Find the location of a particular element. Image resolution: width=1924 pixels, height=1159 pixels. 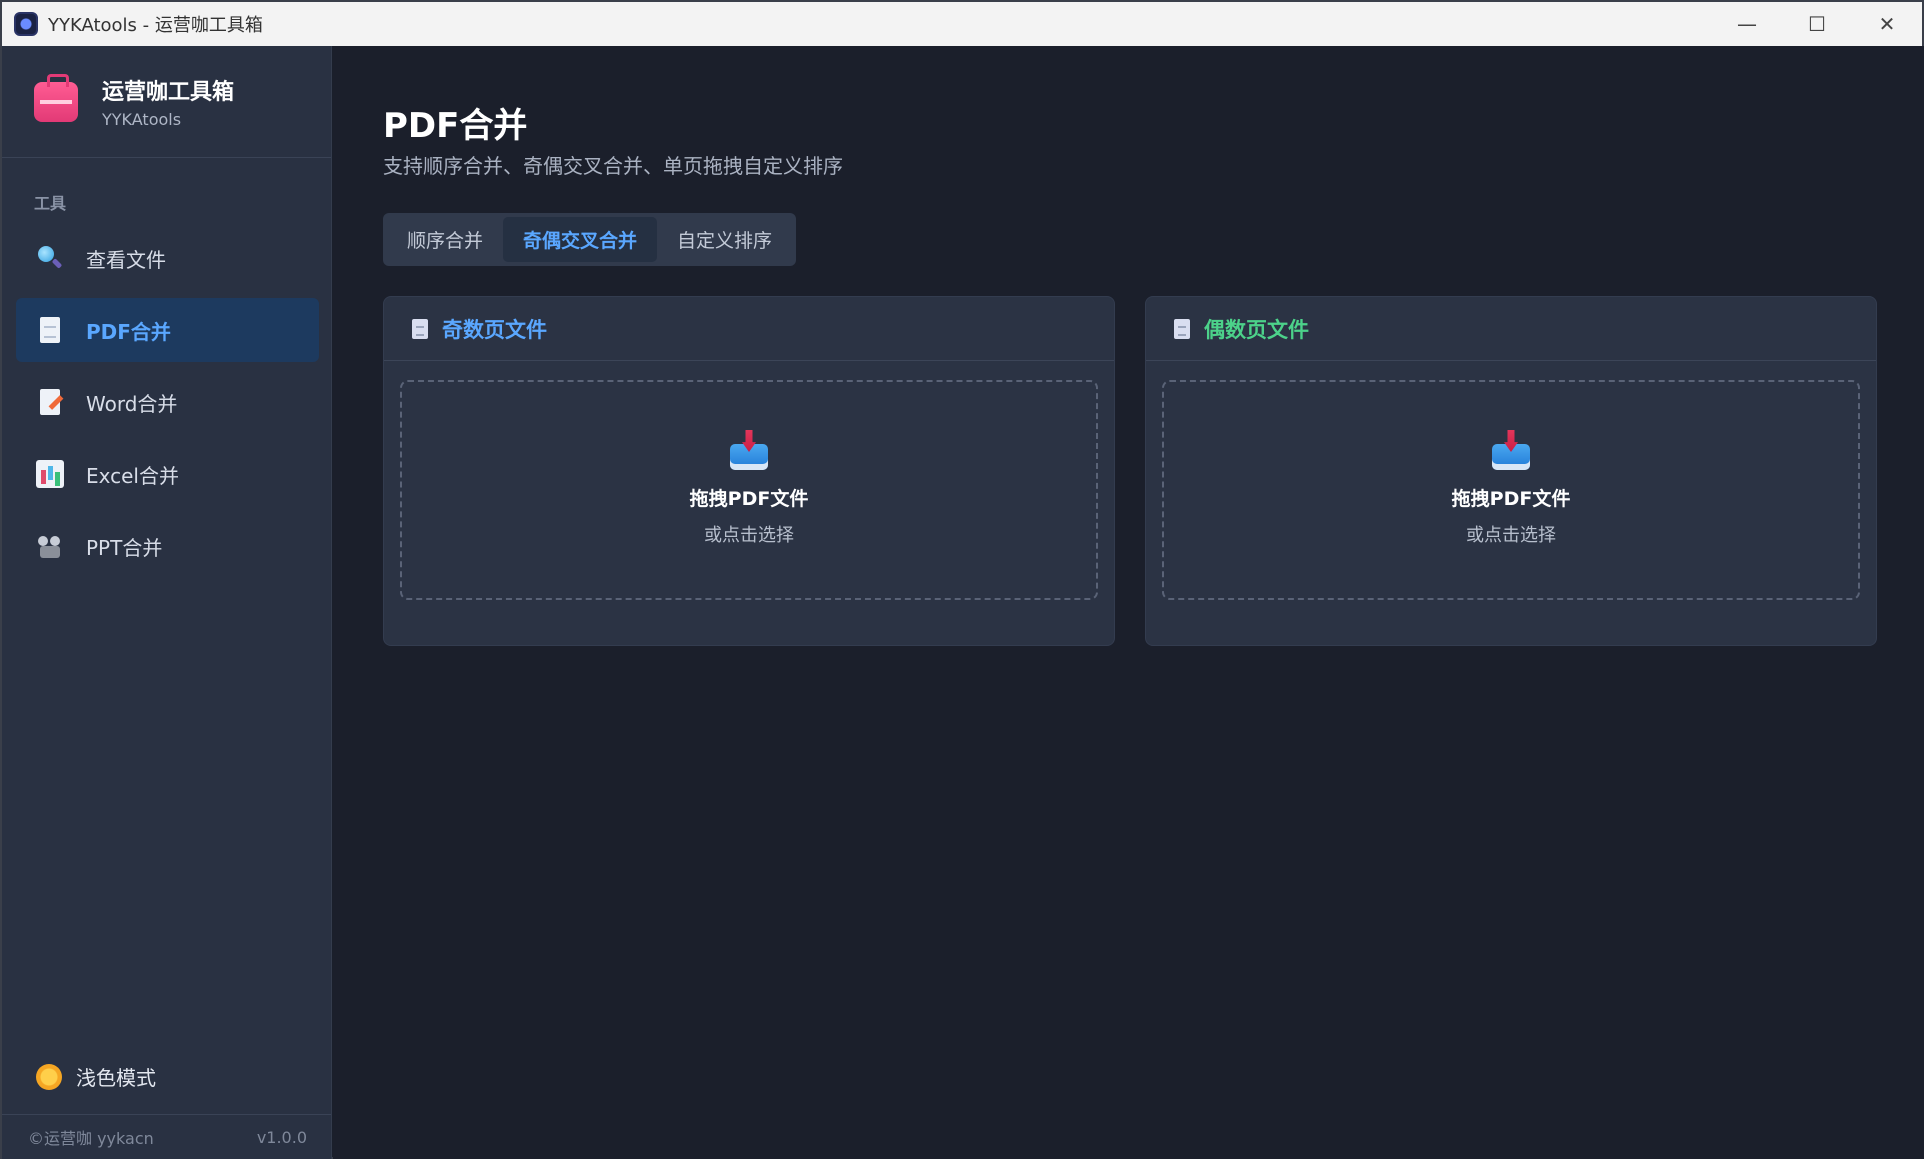

sidebar-footer: ©运营咖 yykacn v1.0.0 is located at coordinates (166, 1136).